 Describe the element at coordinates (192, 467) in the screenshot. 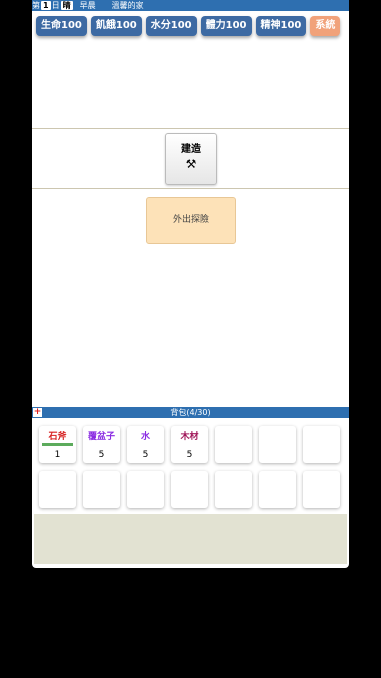

I see `inventory-grid: 石斧 1 覆盆子 5 水 5 木材 5` at that location.